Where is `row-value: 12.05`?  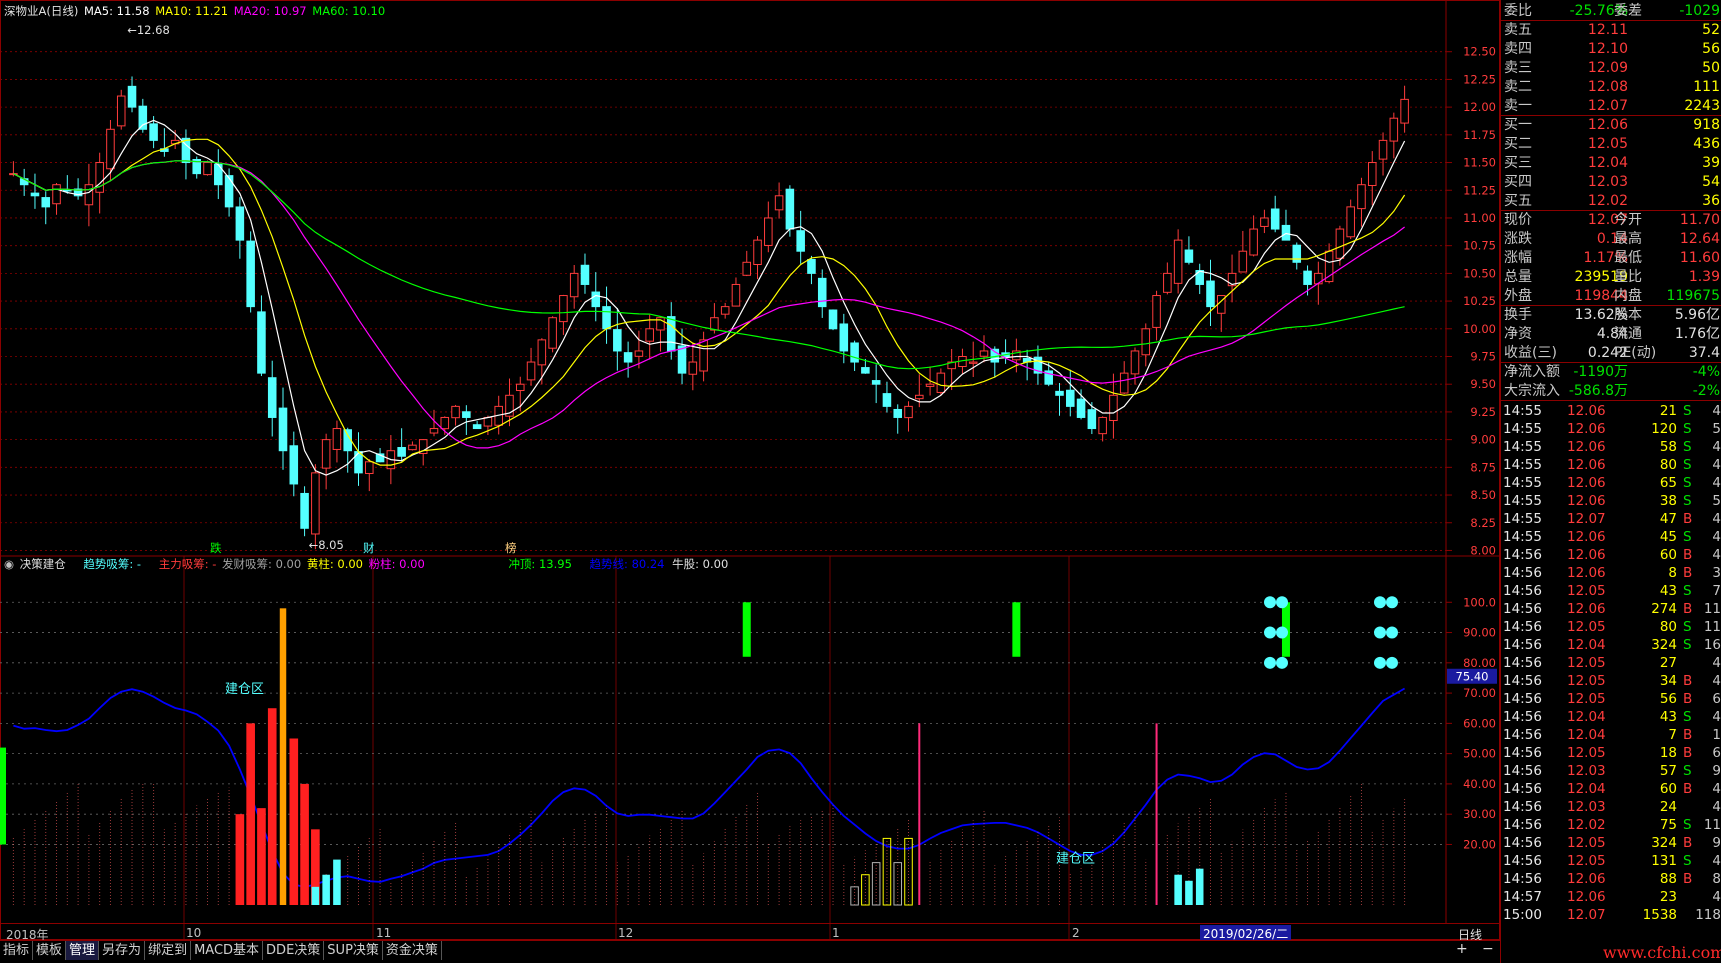
row-value: 12.05 is located at coordinates (1607, 144).